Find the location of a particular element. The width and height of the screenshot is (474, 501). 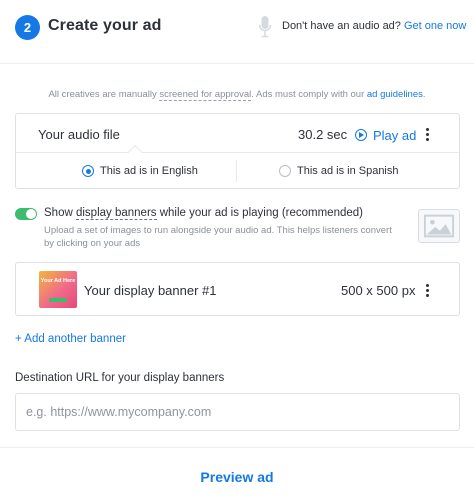

language-label-english: This ad is in English is located at coordinates (149, 171).